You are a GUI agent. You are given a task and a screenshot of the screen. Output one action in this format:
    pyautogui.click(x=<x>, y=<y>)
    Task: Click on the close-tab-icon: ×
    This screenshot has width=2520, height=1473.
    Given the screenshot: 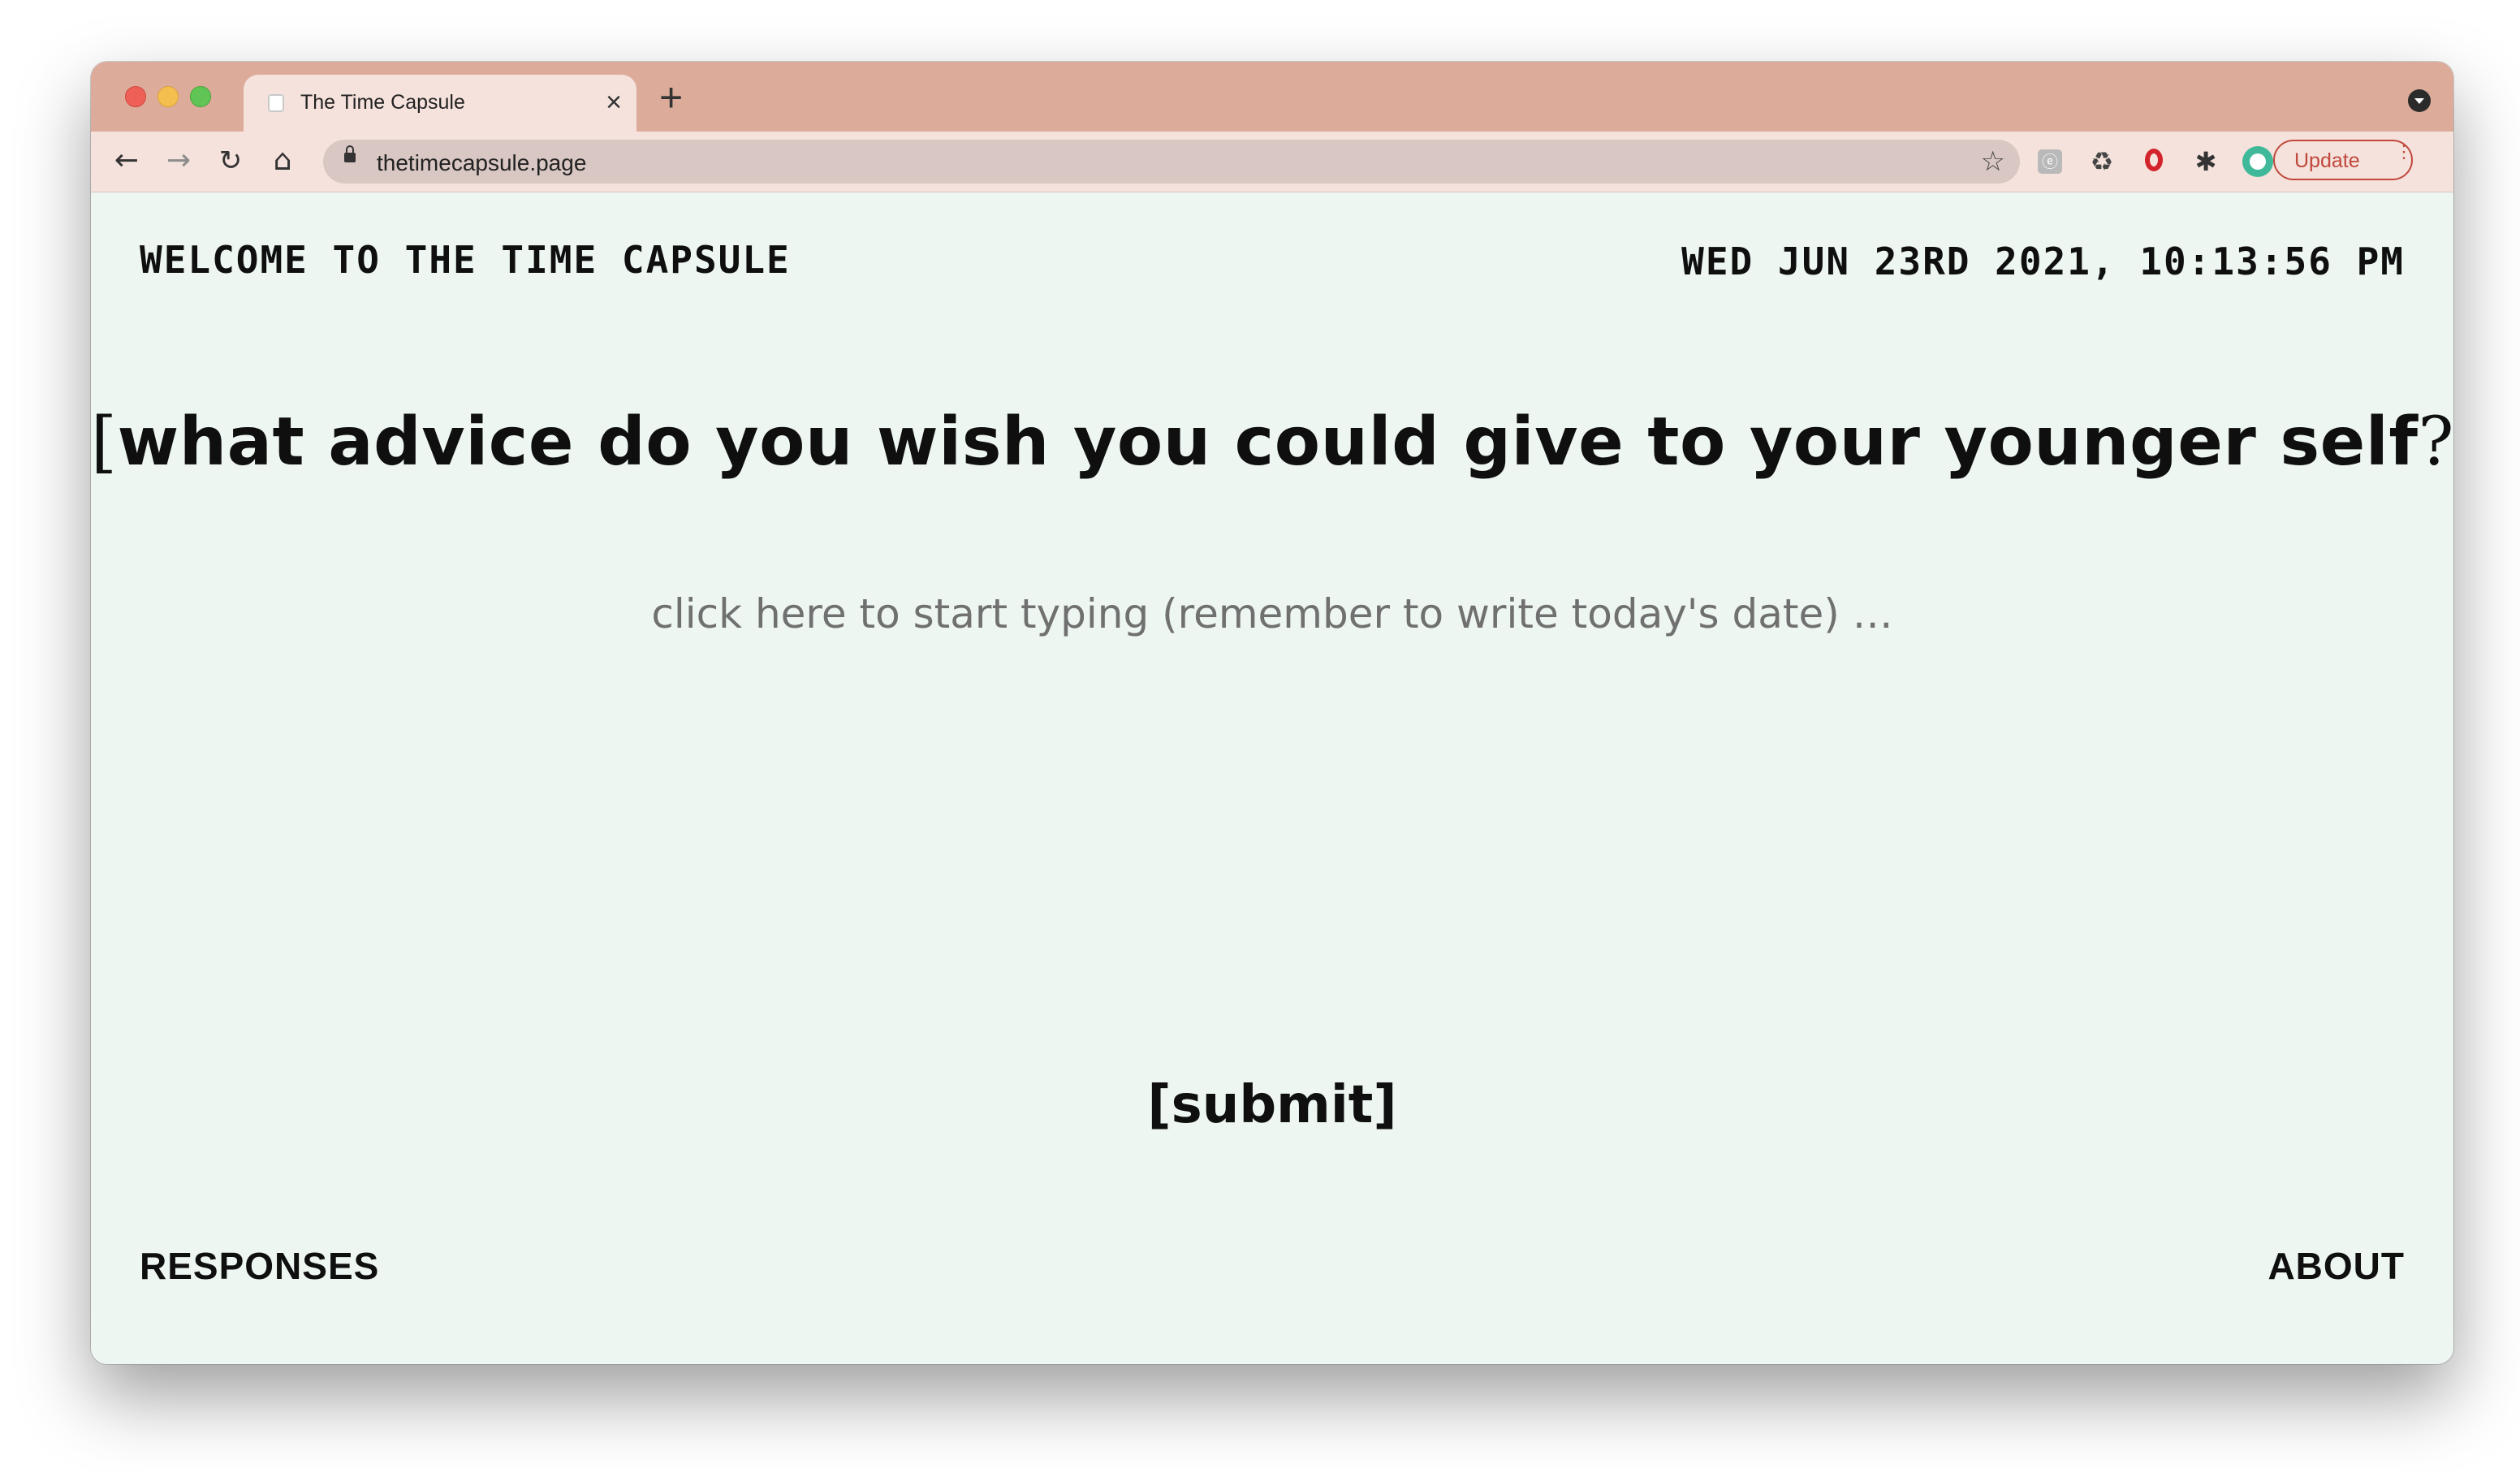 What is the action you would take?
    pyautogui.click(x=614, y=102)
    